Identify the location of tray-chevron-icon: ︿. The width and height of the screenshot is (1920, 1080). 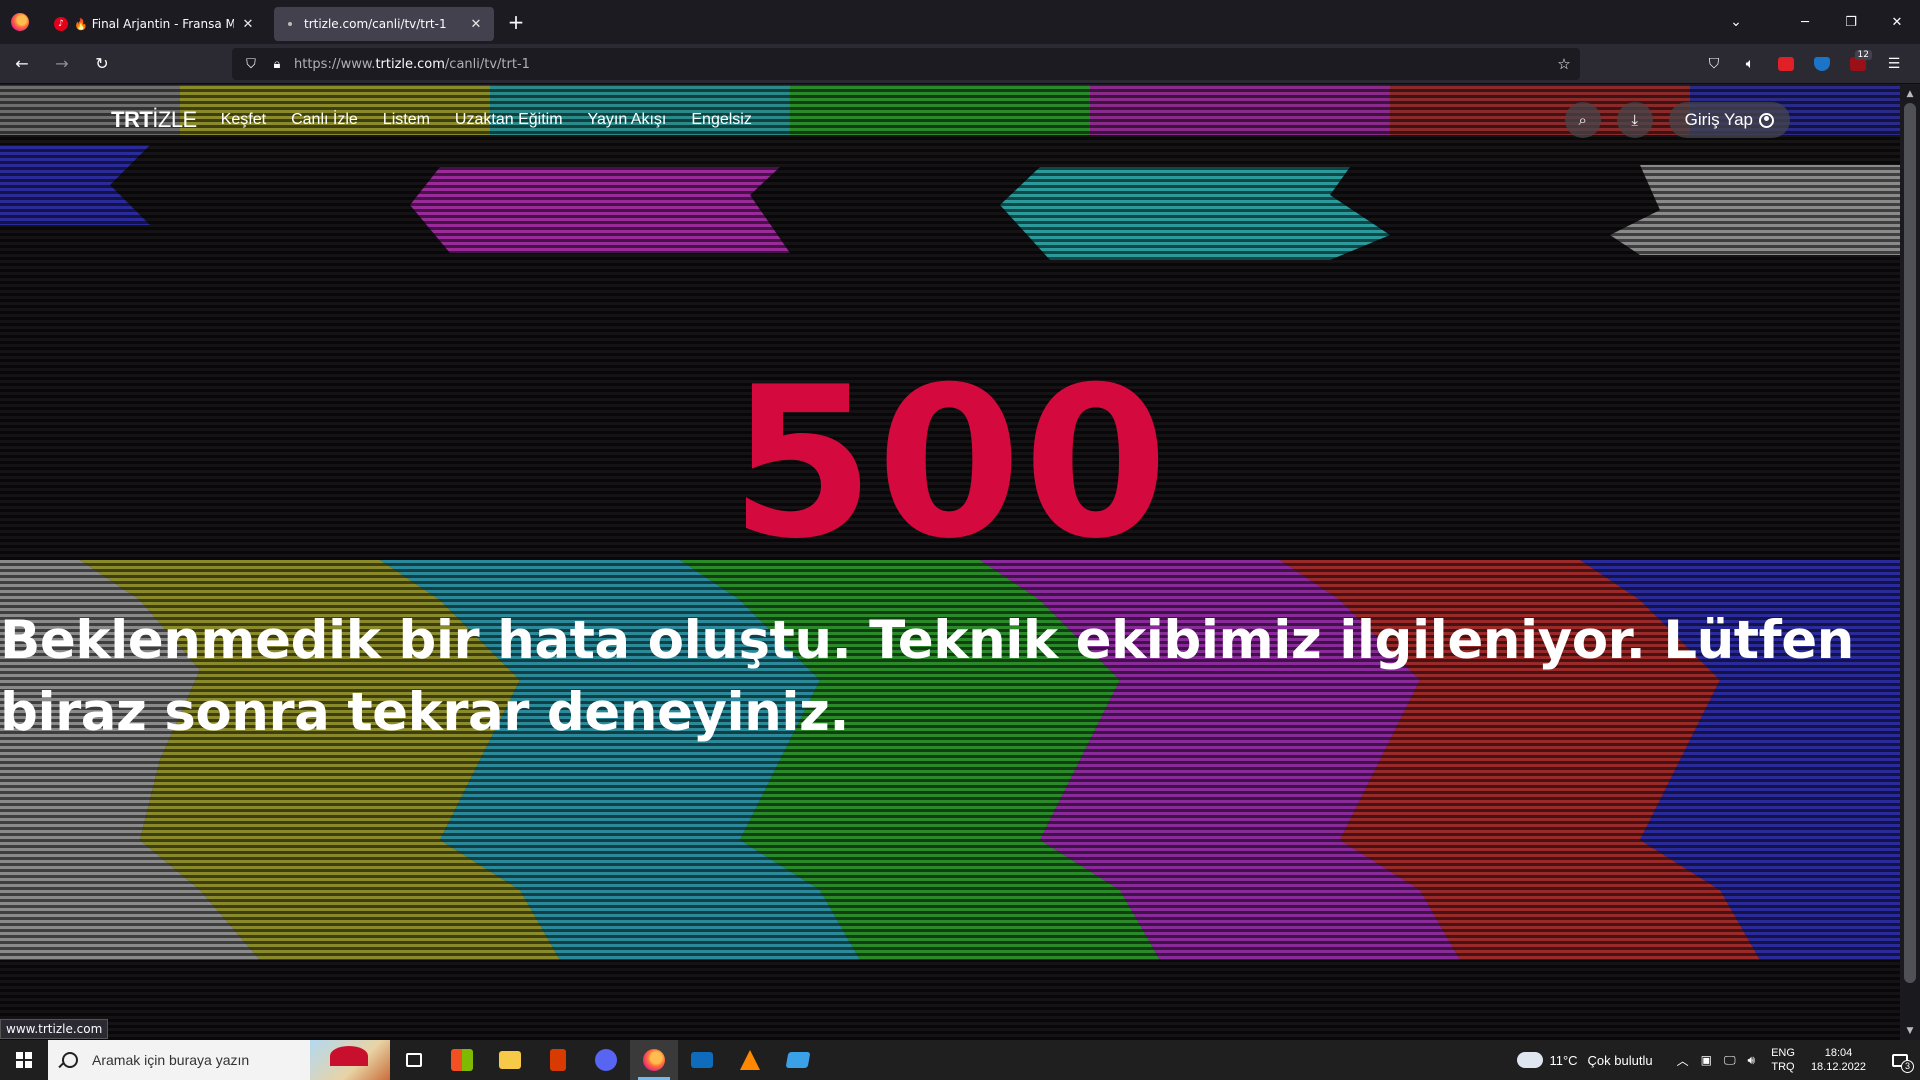
(1683, 1060).